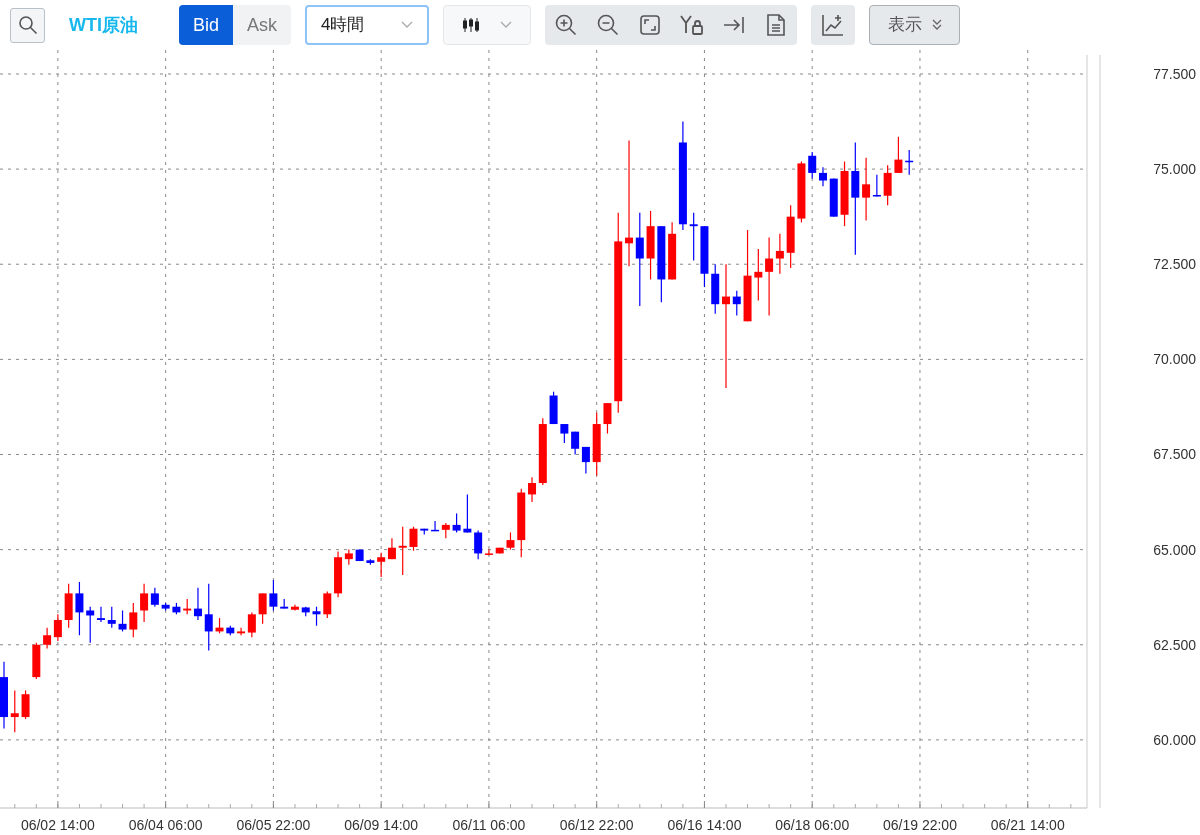 The image size is (1200, 835). I want to click on y-axis-label: 65.000, so click(1174, 549).